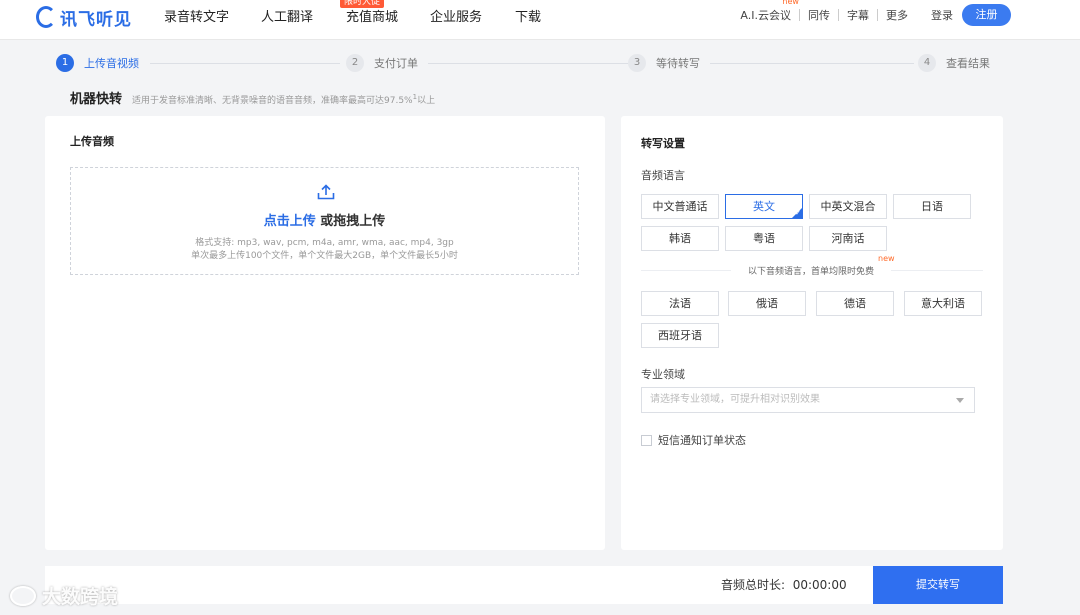  I want to click on progress-steps: 1 上传音视频 2 支付订单 3 等待转写 4 查看结果, so click(526, 64).